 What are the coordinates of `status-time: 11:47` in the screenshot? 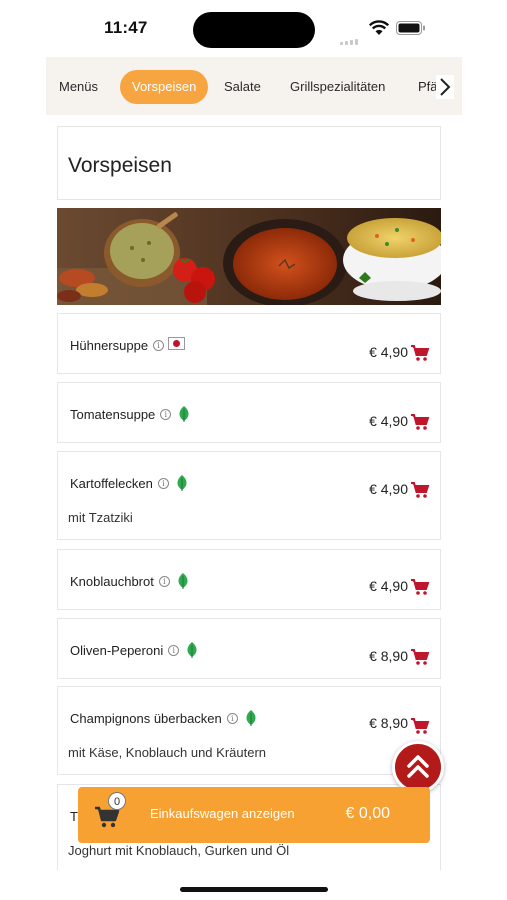 It's located at (126, 27).